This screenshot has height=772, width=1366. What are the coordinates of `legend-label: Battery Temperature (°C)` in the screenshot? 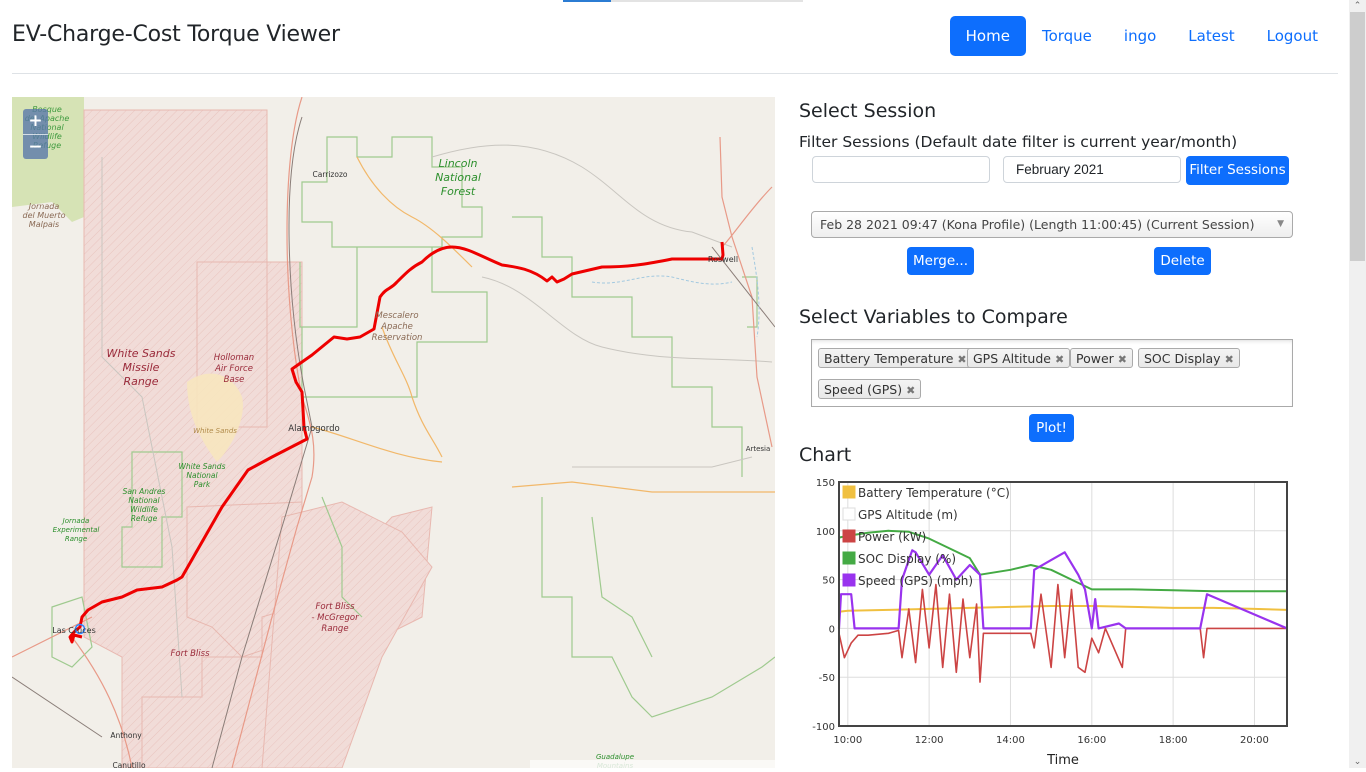 It's located at (934, 493).